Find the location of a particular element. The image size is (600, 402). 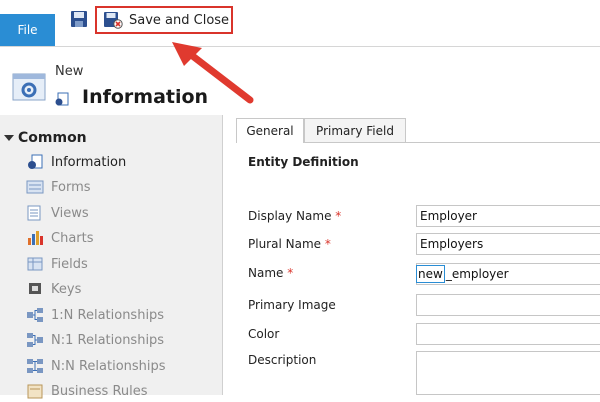

name-field: new _employer is located at coordinates (508, 274).